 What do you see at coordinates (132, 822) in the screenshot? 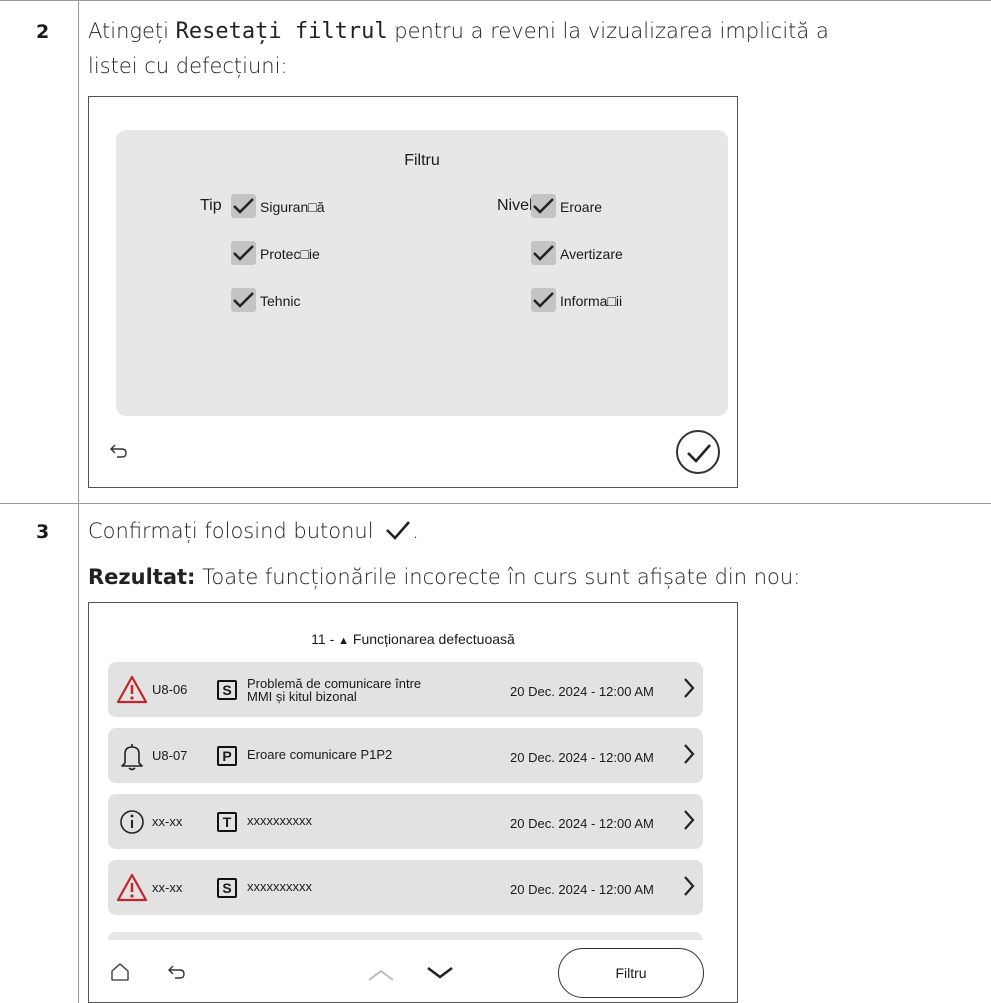
I see `info-circle-icon` at bounding box center [132, 822].